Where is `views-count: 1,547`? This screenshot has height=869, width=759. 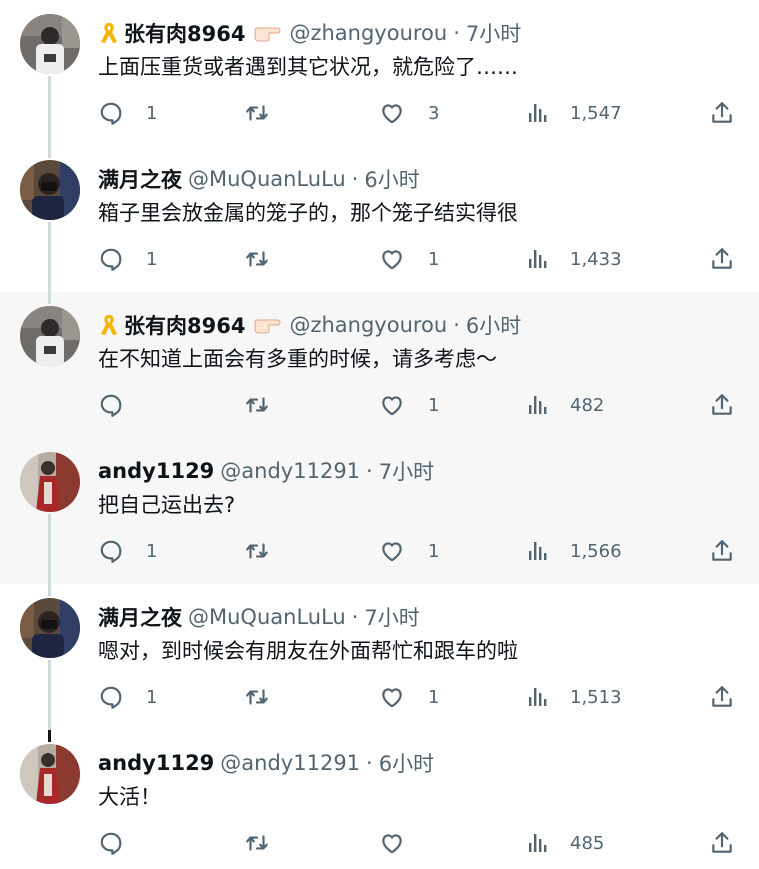 views-count: 1,547 is located at coordinates (596, 113).